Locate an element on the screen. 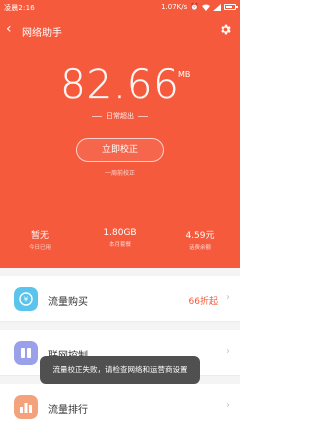 The width and height of the screenshot is (320, 426). list-item-buy-data: ¥ 流量购买 66折起 › is located at coordinates (120, 299).